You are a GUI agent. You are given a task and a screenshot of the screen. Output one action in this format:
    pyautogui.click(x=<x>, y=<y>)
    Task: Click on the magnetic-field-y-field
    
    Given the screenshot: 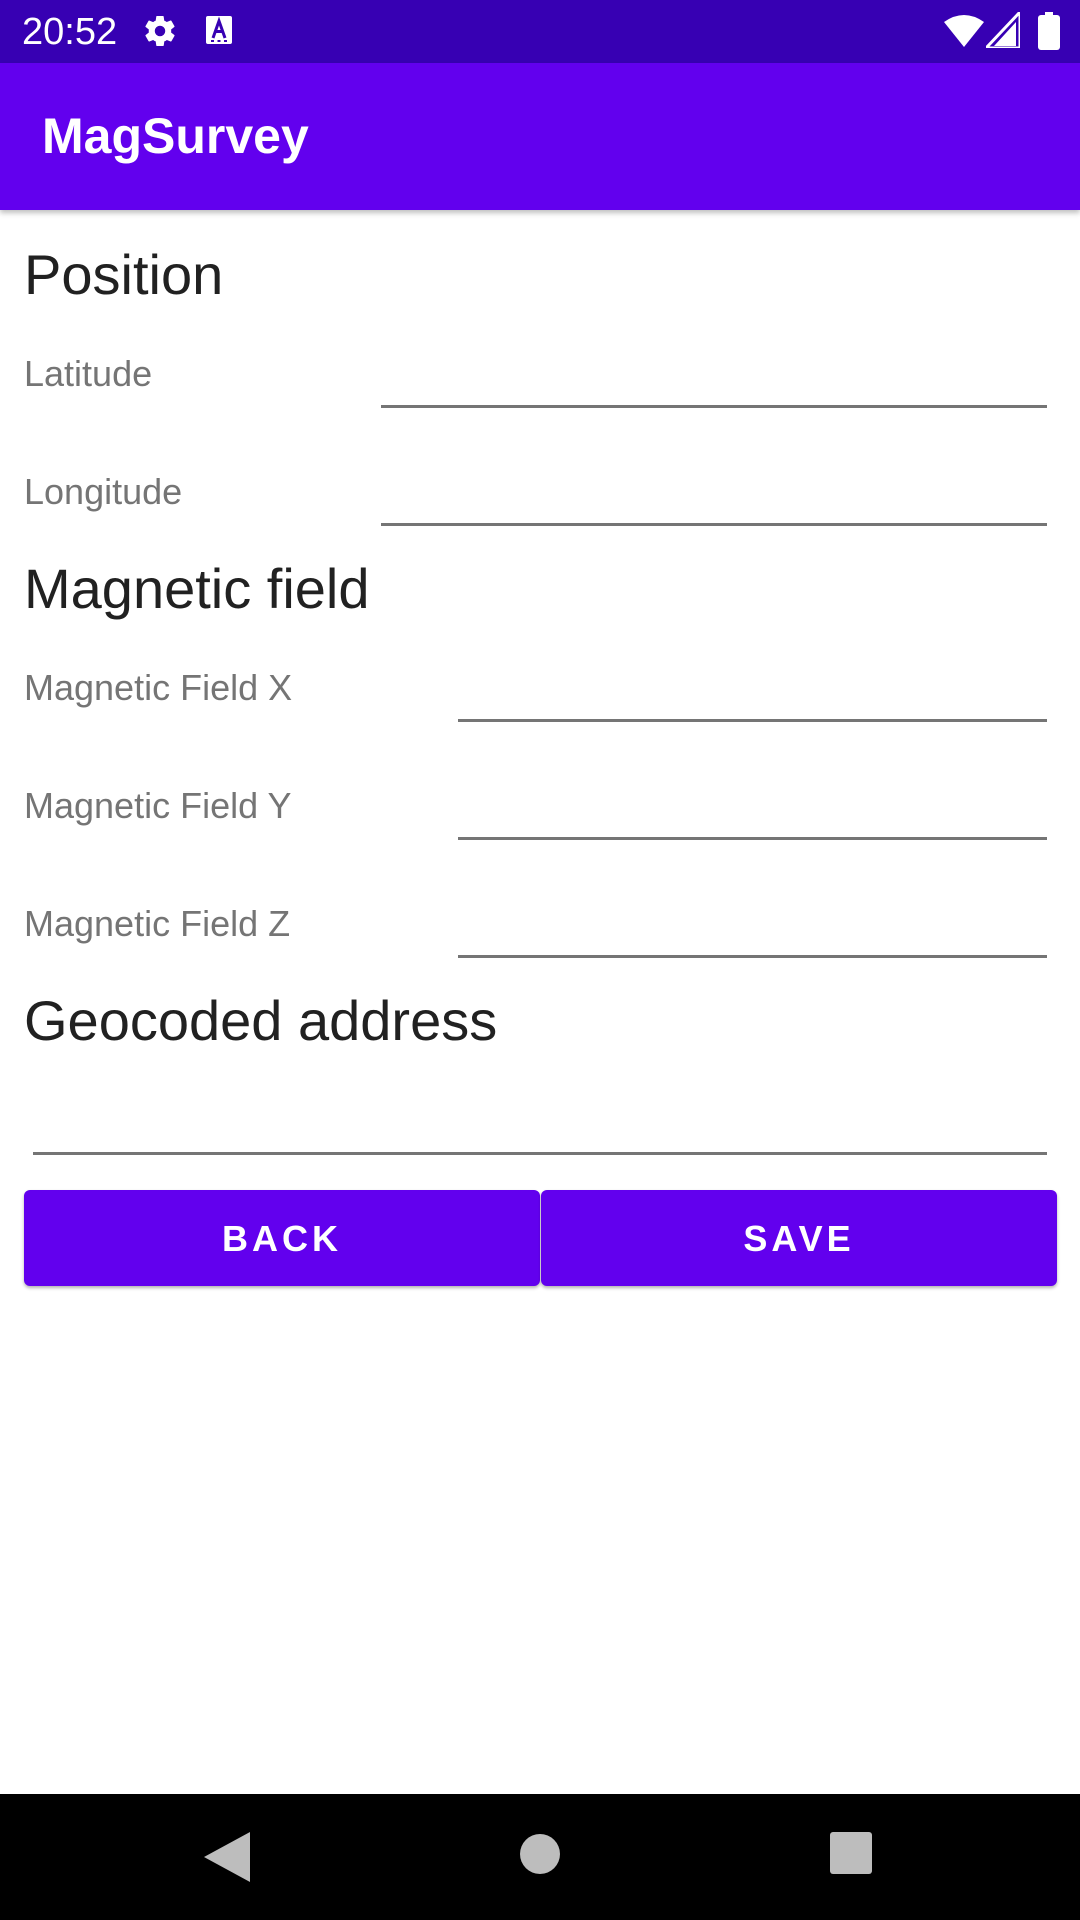 What is the action you would take?
    pyautogui.click(x=752, y=815)
    